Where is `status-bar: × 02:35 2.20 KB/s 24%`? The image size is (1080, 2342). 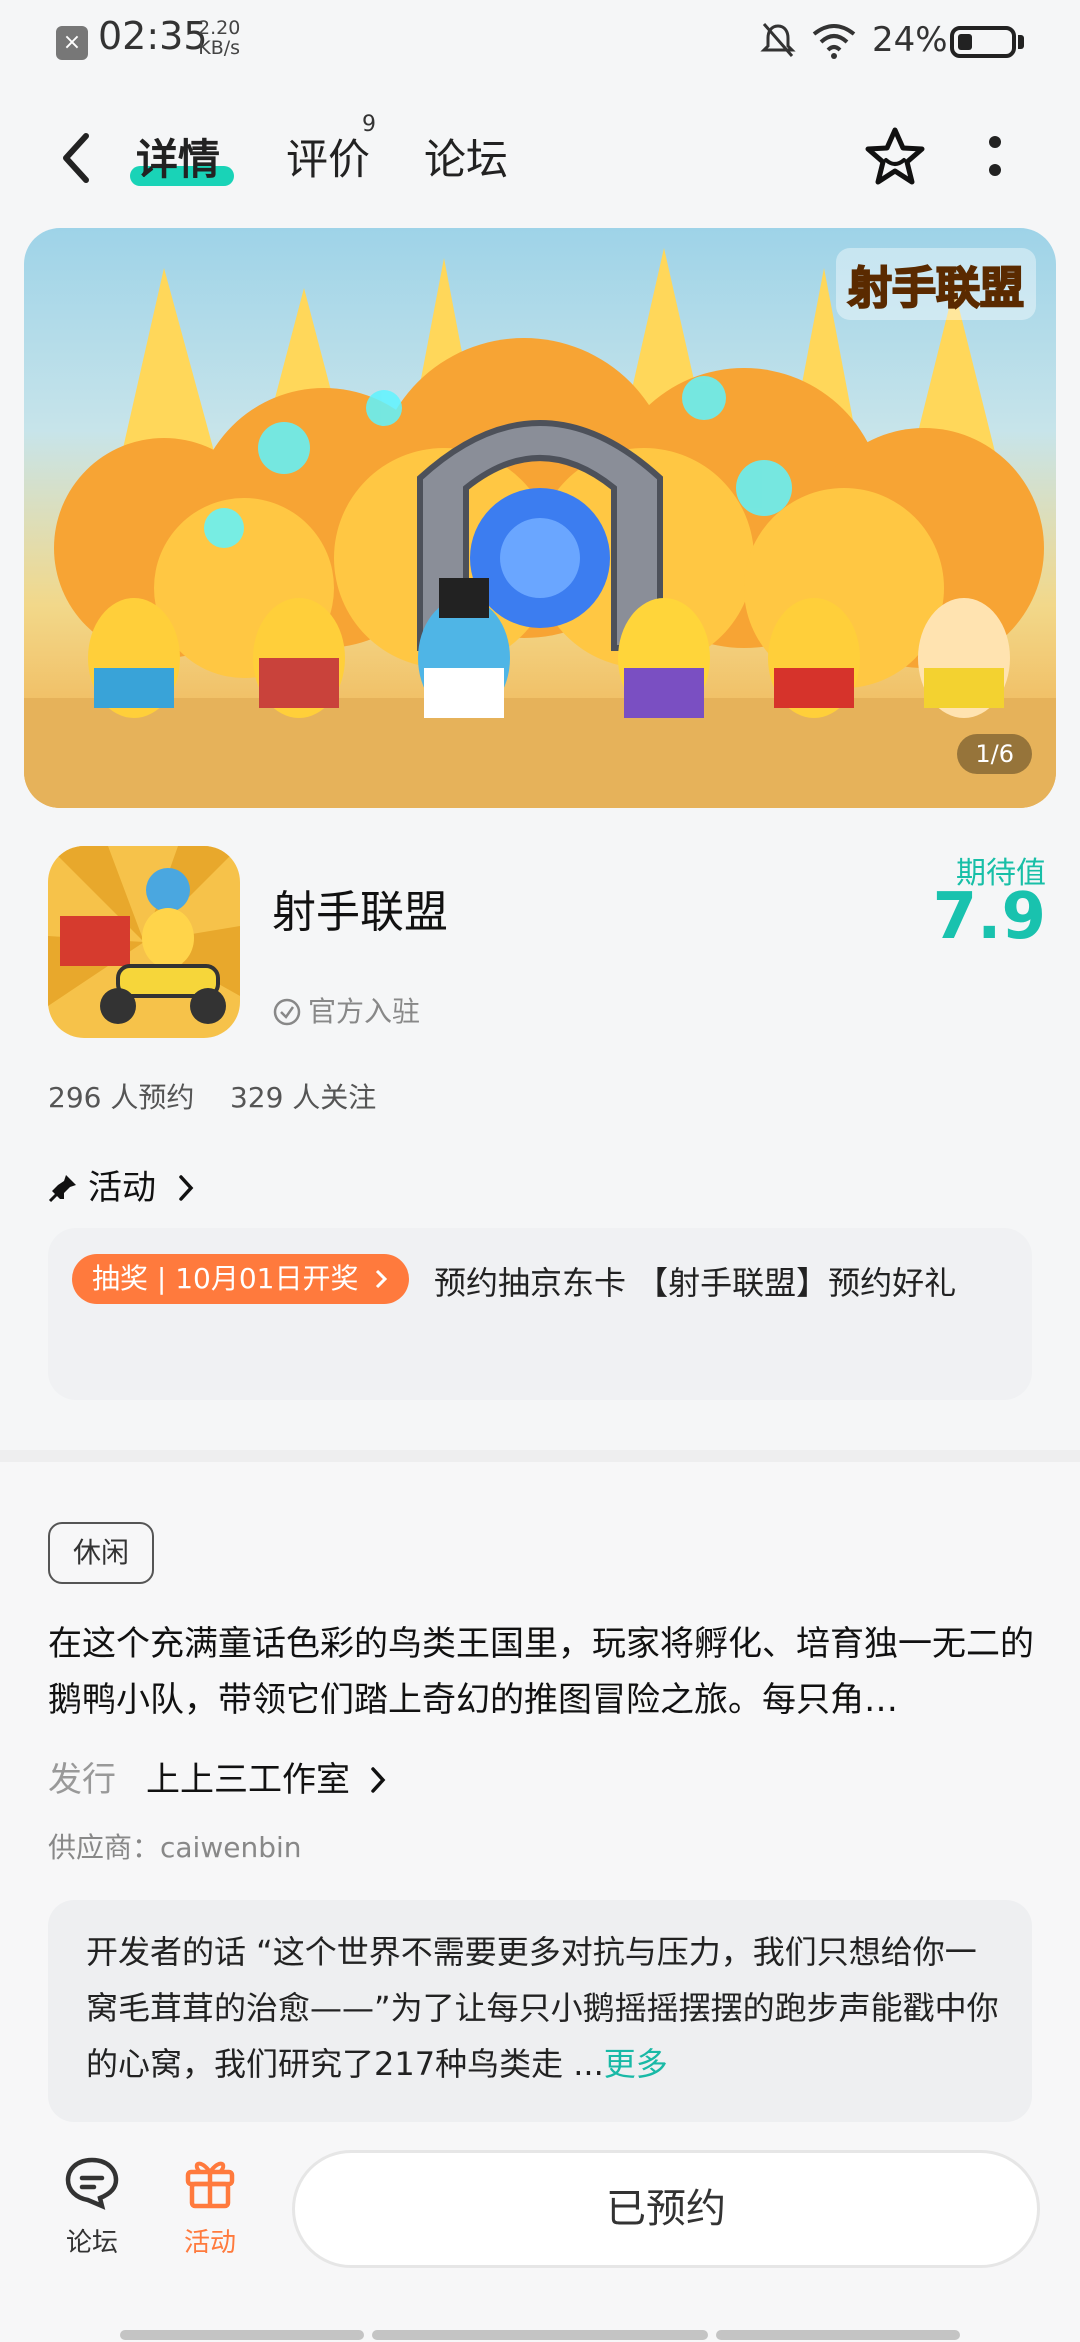
status-bar: × 02:35 2.20 KB/s 24% is located at coordinates (540, 42).